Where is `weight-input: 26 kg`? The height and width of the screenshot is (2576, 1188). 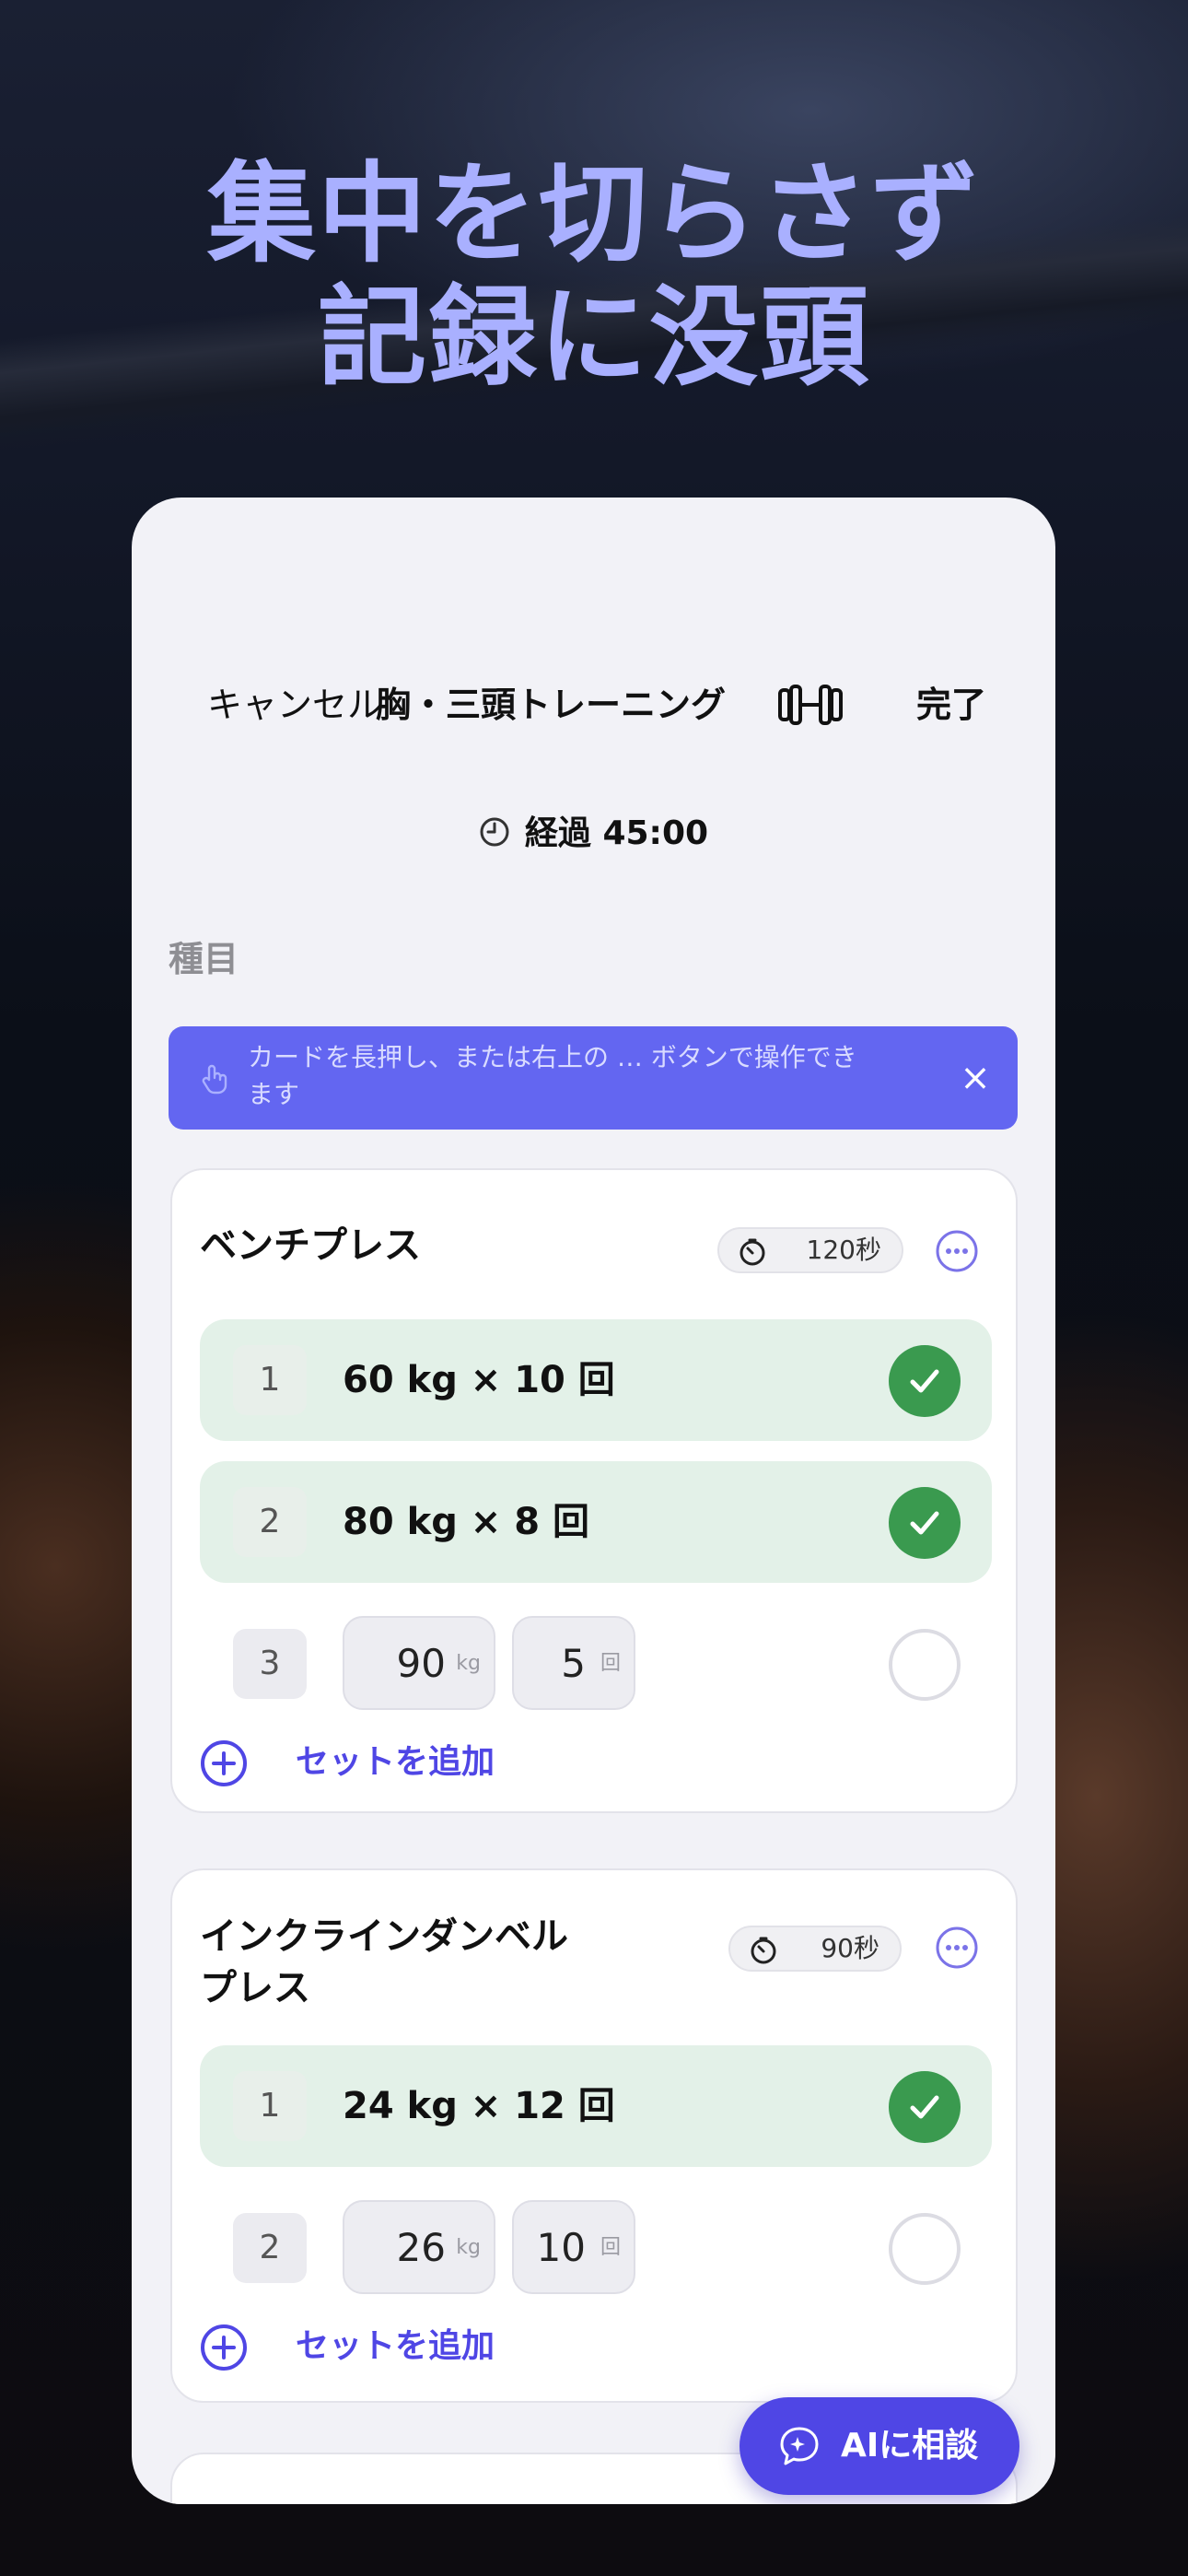 weight-input: 26 kg is located at coordinates (419, 2247).